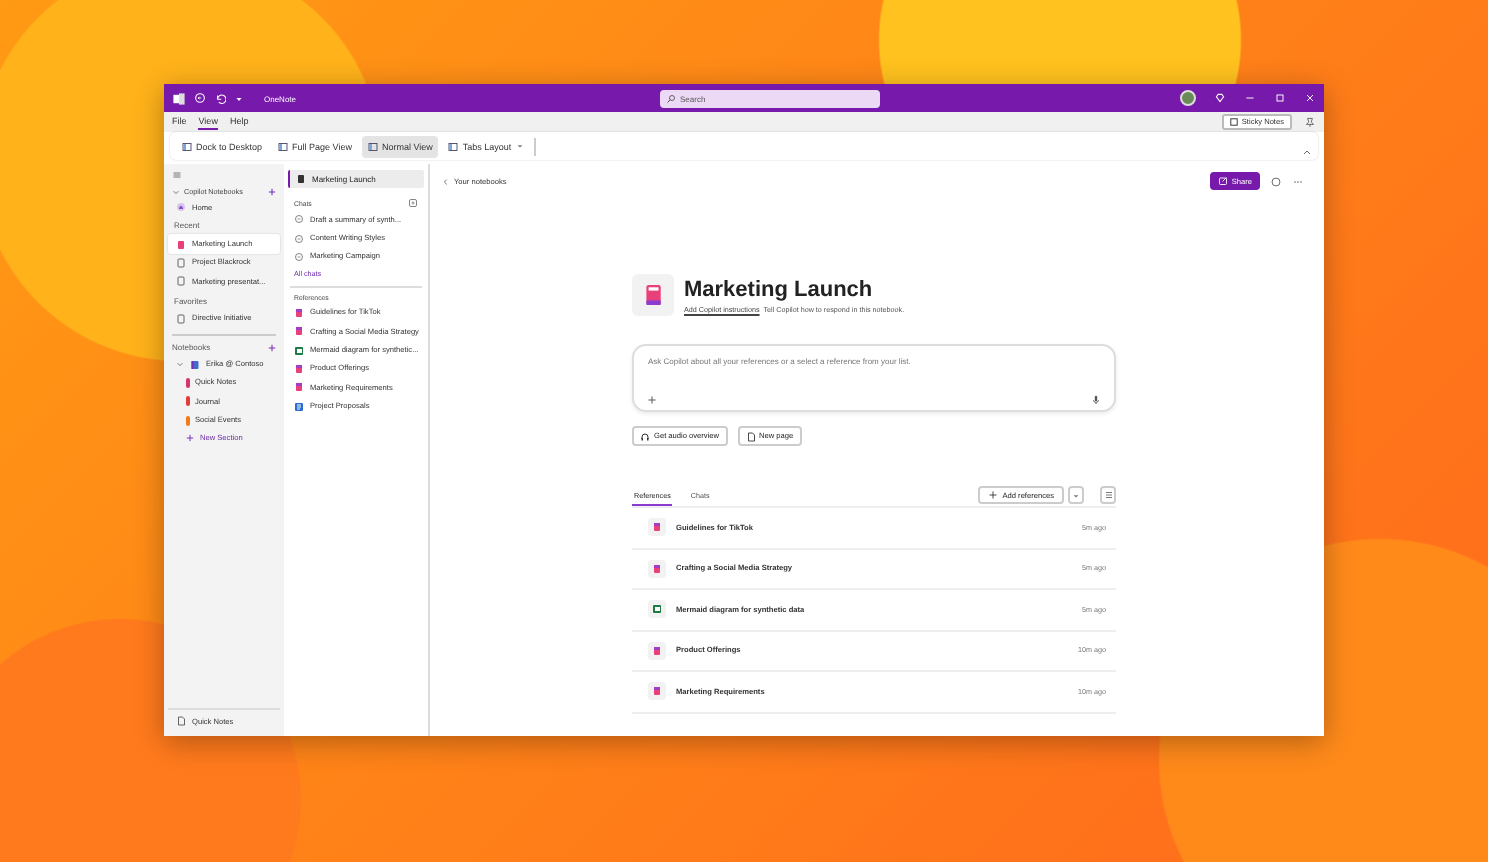 The height and width of the screenshot is (862, 1488). I want to click on avatar, so click(1188, 98).